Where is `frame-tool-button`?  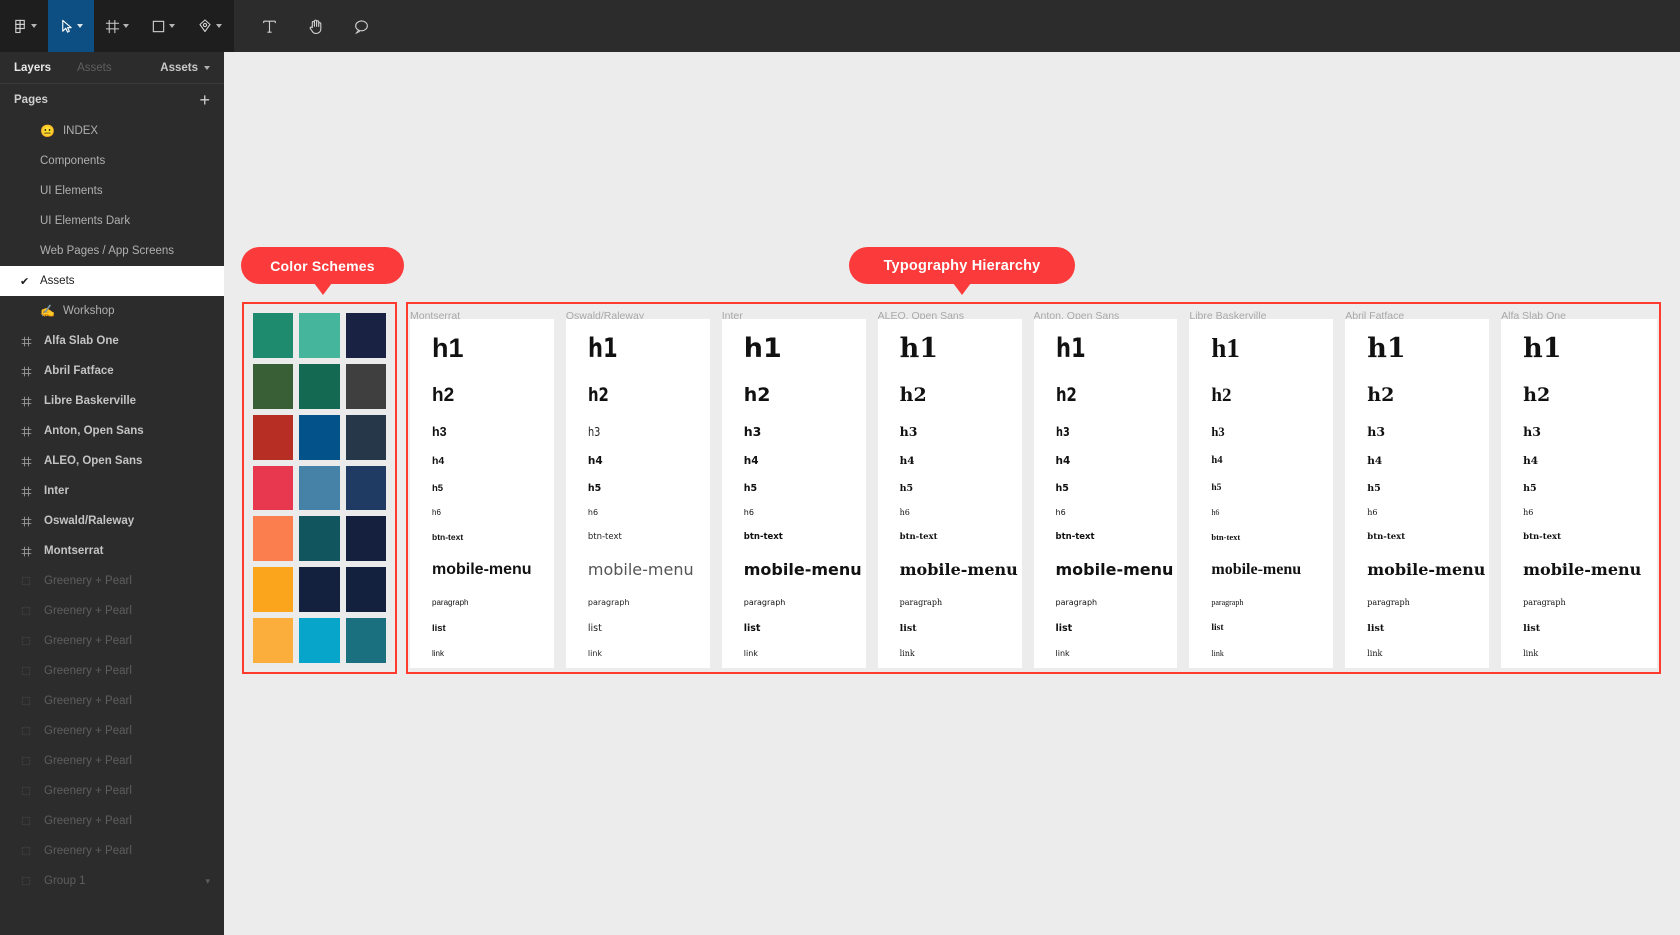
frame-tool-button is located at coordinates (117, 26).